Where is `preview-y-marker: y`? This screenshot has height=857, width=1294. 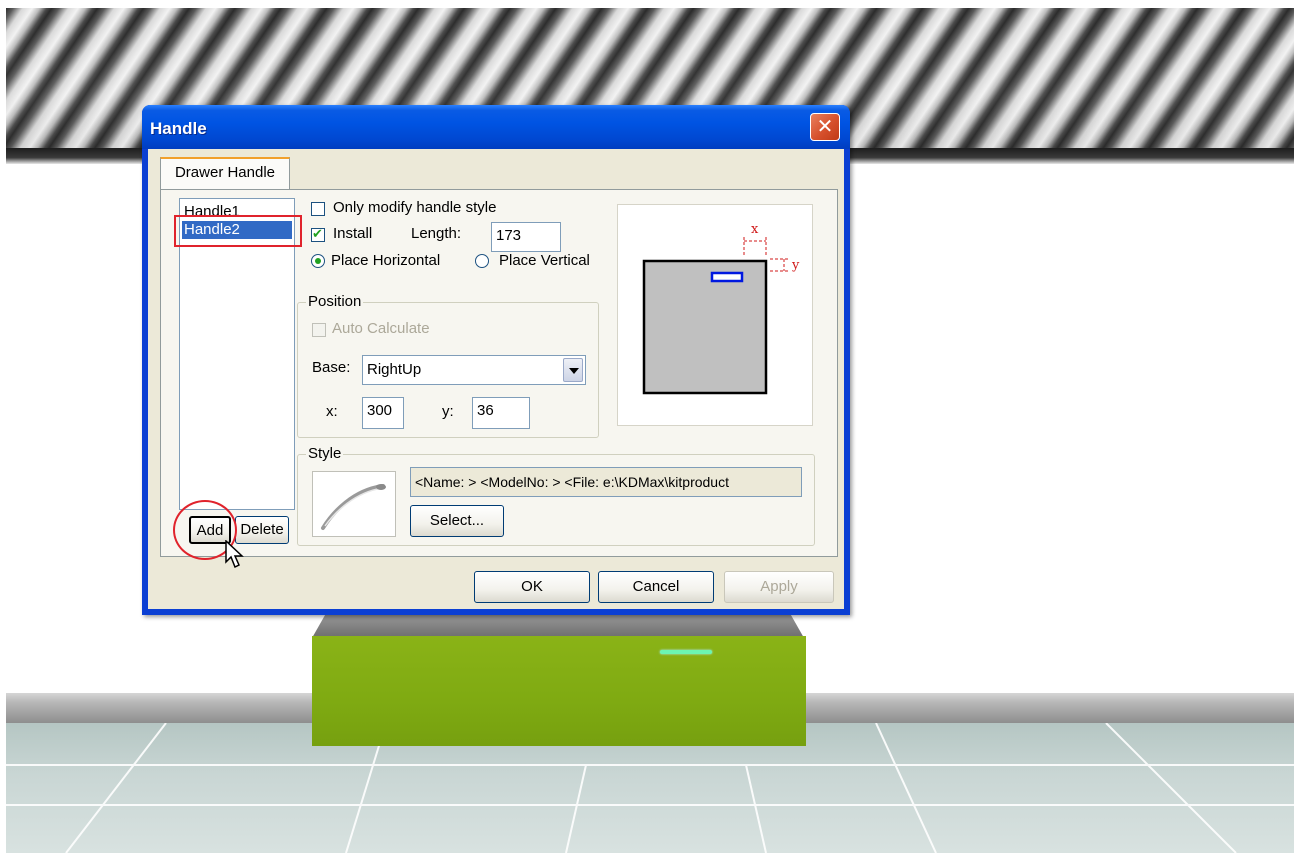
preview-y-marker: y is located at coordinates (795, 265).